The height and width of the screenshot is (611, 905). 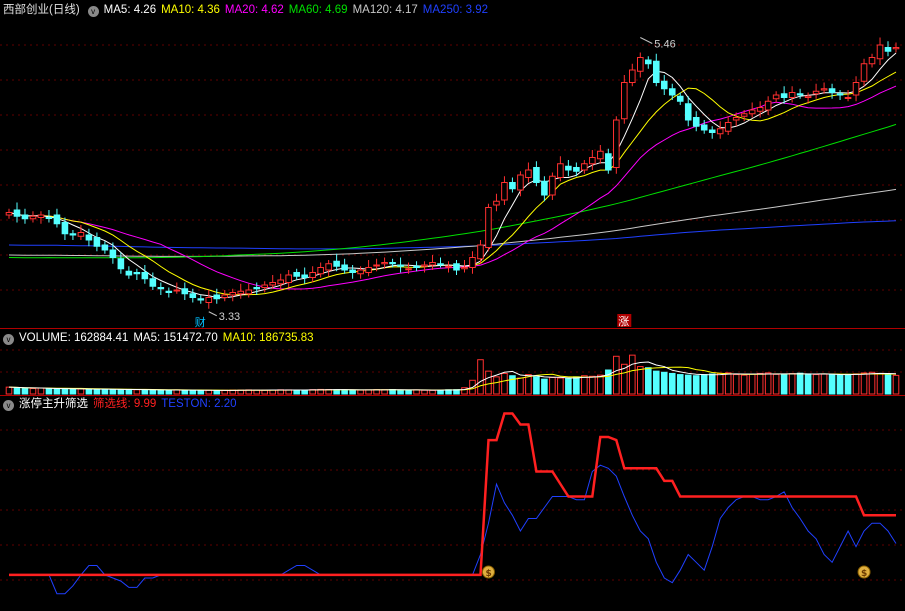 What do you see at coordinates (229, 317) in the screenshot?
I see `low-price-label: 3.33` at bounding box center [229, 317].